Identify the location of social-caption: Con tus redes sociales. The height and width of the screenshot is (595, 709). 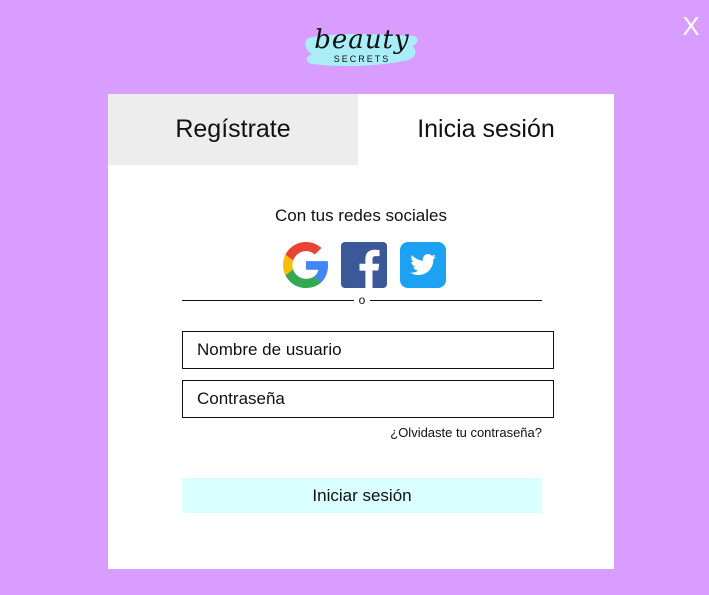
(361, 215).